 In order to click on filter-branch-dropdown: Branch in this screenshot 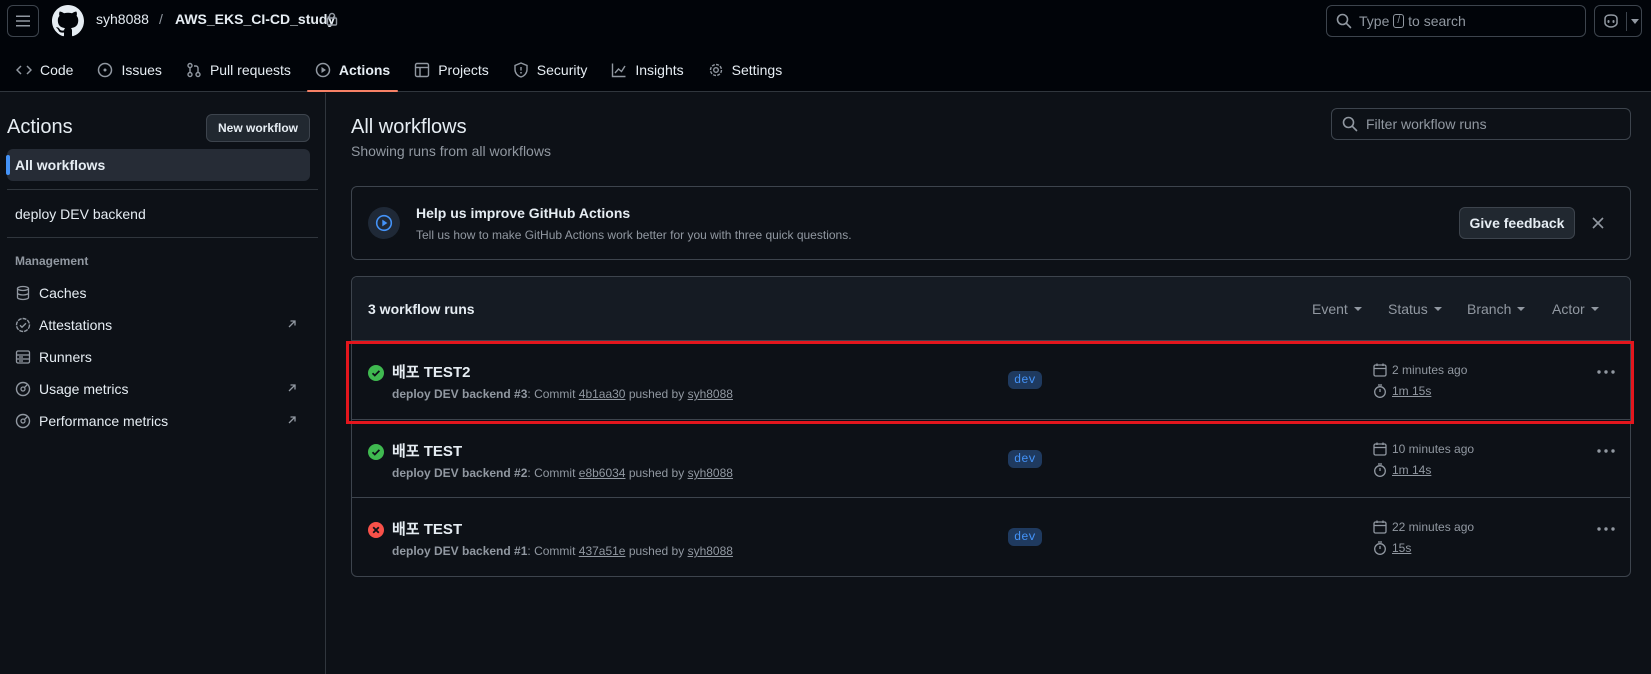, I will do `click(1496, 309)`.